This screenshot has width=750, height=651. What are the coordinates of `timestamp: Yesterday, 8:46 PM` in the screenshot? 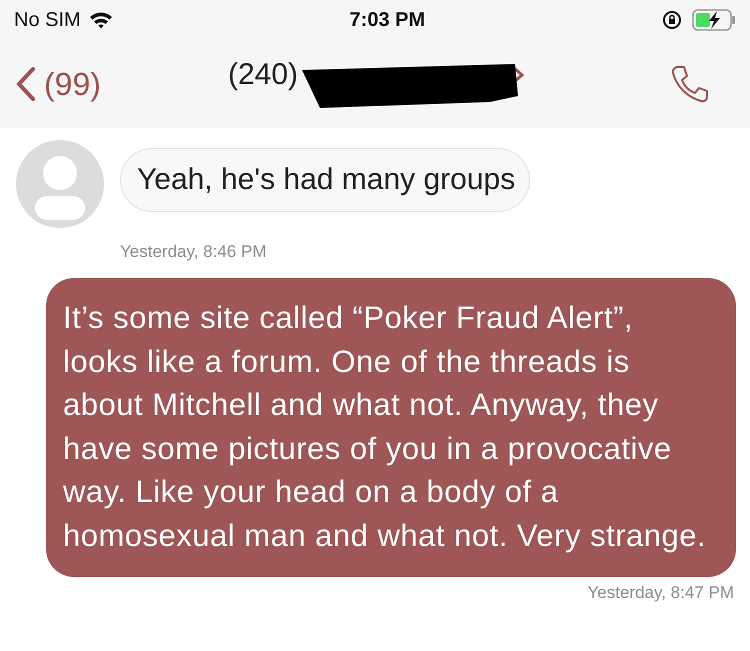 It's located at (194, 252).